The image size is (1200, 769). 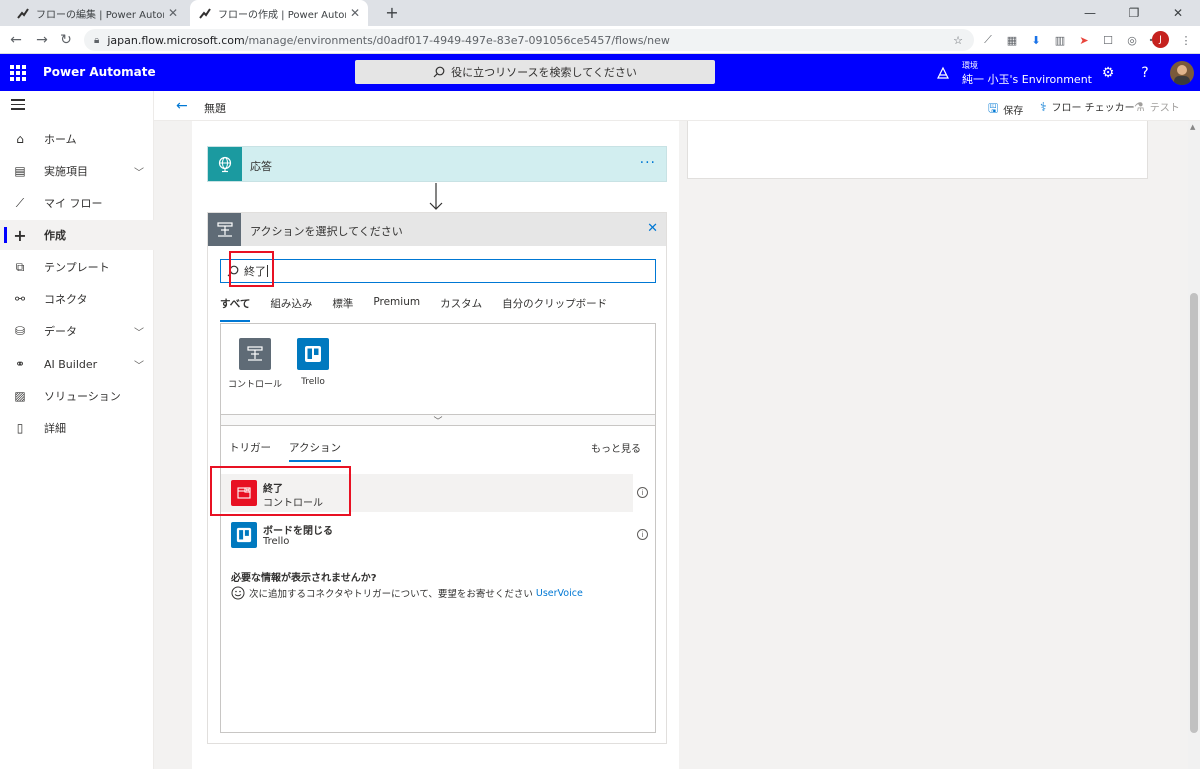 I want to click on bookmark-star-icon: ☆, so click(x=958, y=40).